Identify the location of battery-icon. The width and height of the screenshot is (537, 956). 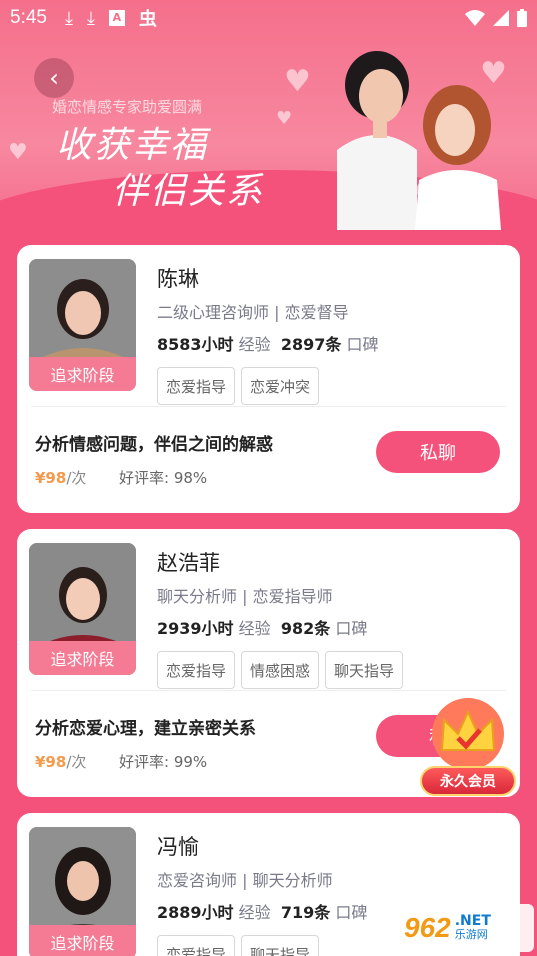
(522, 18).